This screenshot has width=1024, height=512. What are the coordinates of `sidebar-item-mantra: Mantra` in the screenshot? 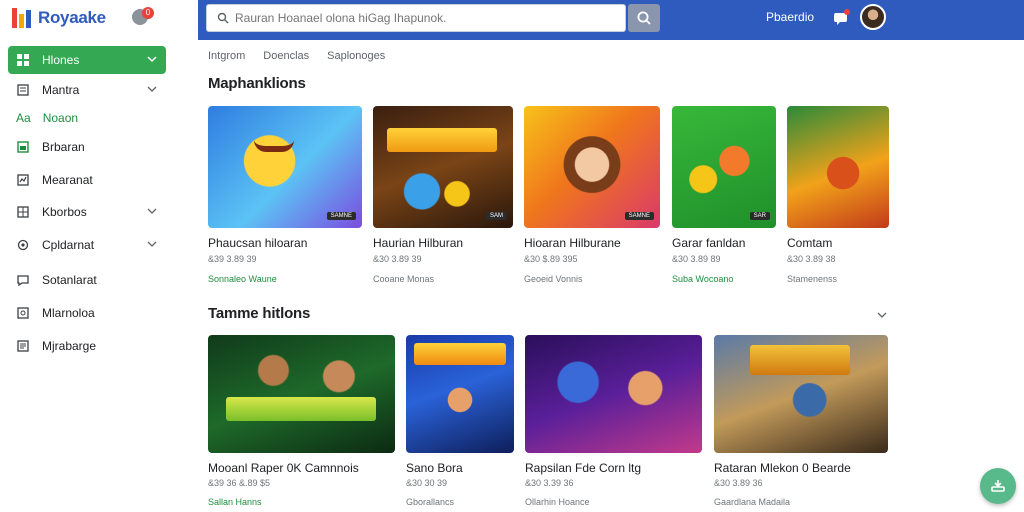 It's located at (87, 90).